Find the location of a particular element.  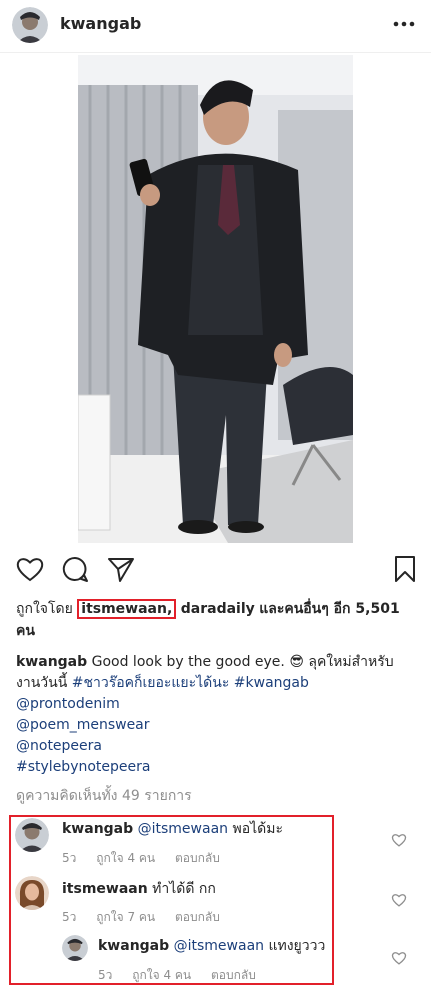

caption-mention: @poem_menswear is located at coordinates (216, 725).